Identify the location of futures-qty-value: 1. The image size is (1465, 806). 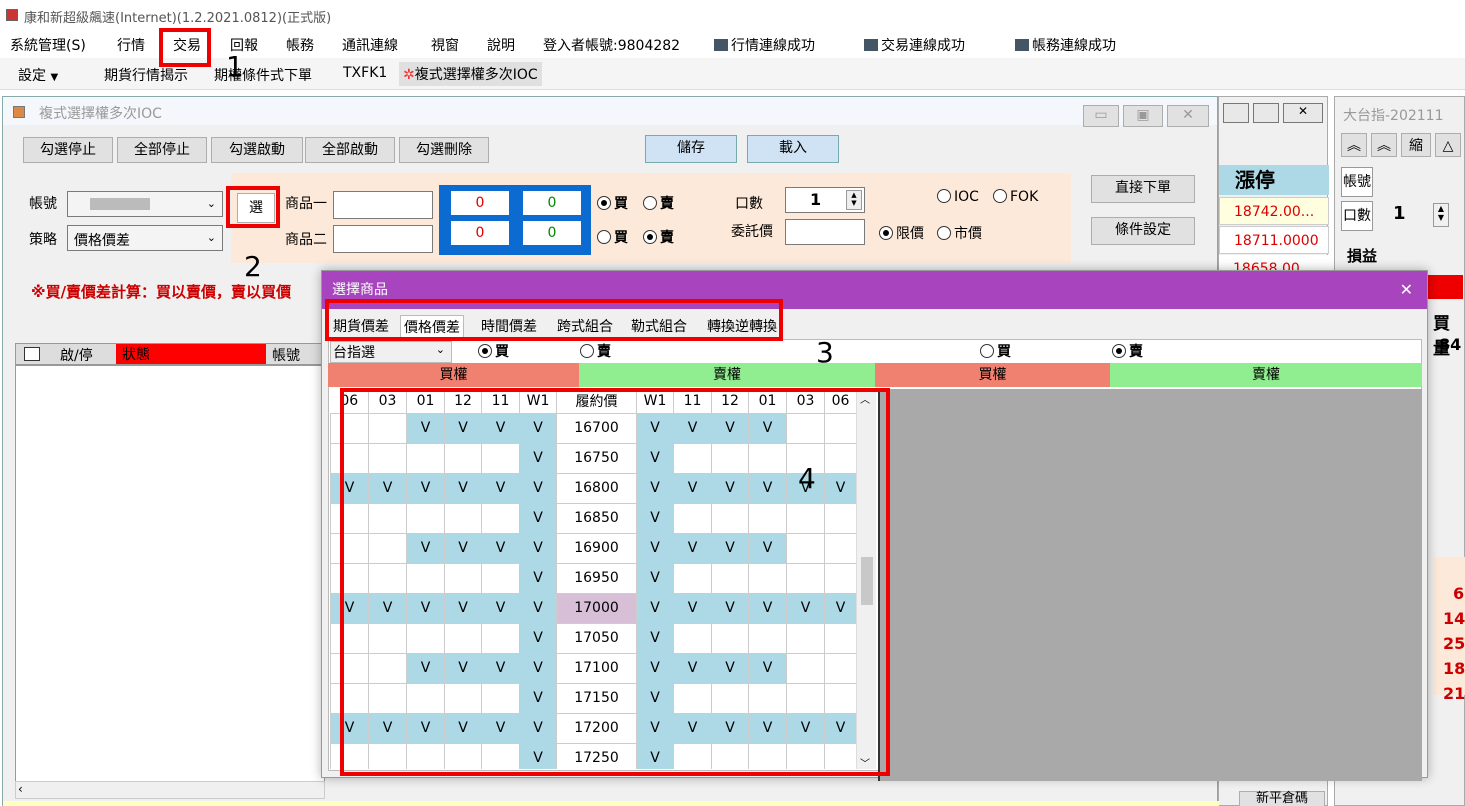
(1399, 213).